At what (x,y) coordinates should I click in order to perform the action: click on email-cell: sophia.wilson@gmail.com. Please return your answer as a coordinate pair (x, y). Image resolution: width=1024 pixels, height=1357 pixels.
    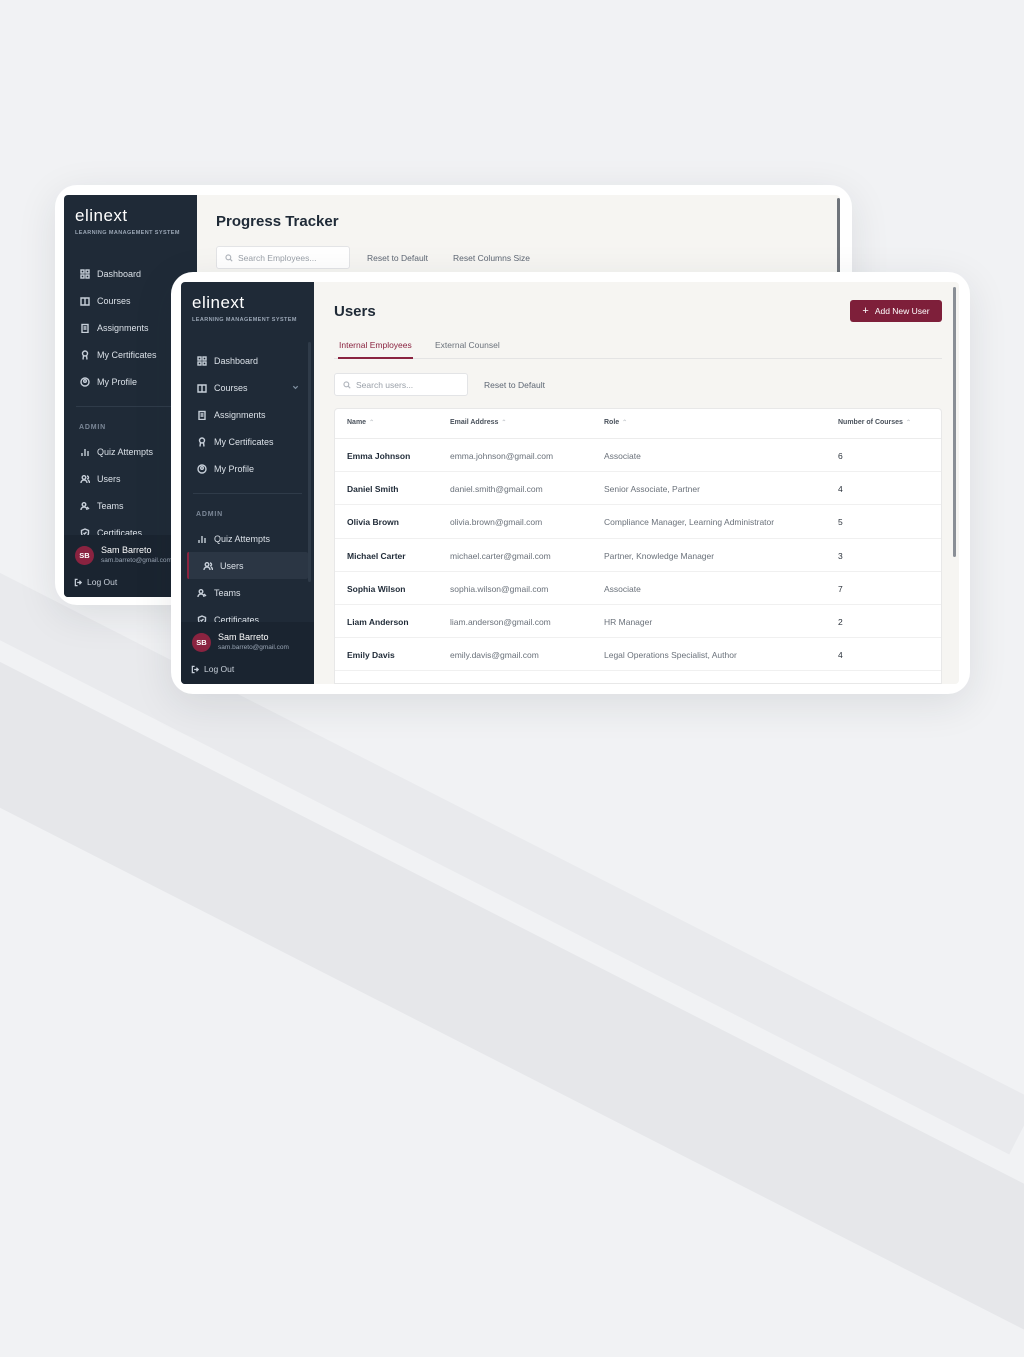
    Looking at the image, I should click on (499, 588).